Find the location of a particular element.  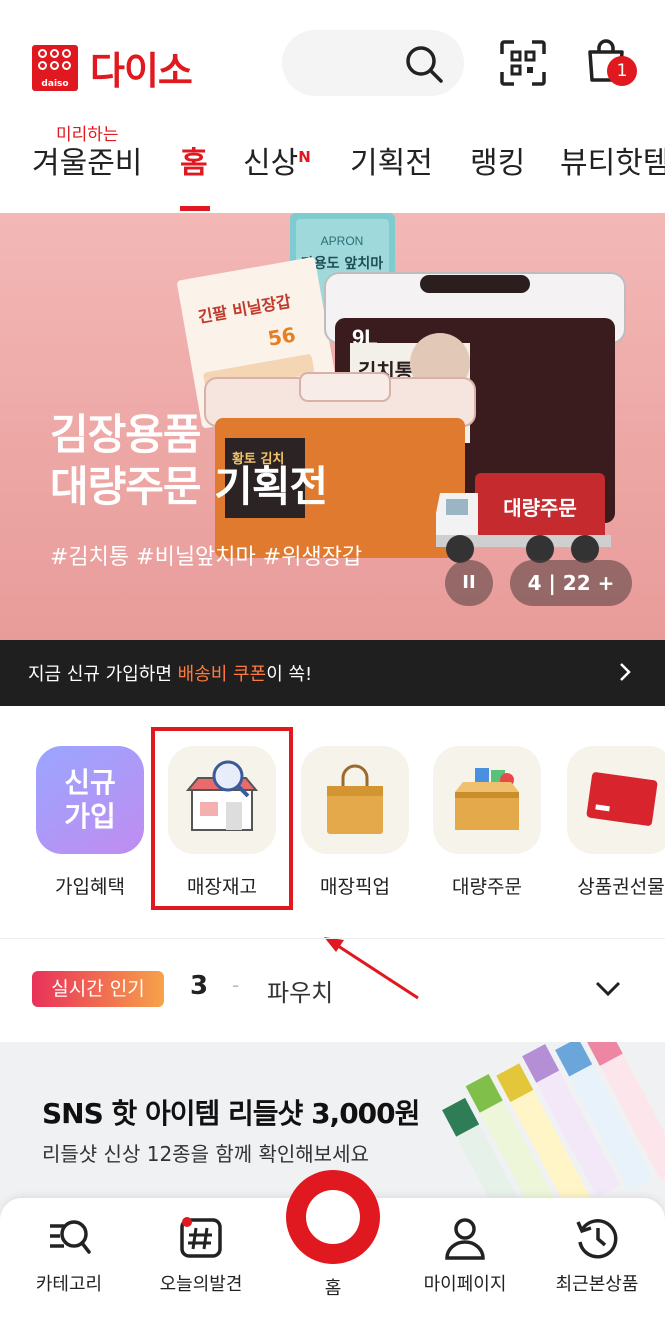

nav-recent: 최근본상품 is located at coordinates (597, 1256).